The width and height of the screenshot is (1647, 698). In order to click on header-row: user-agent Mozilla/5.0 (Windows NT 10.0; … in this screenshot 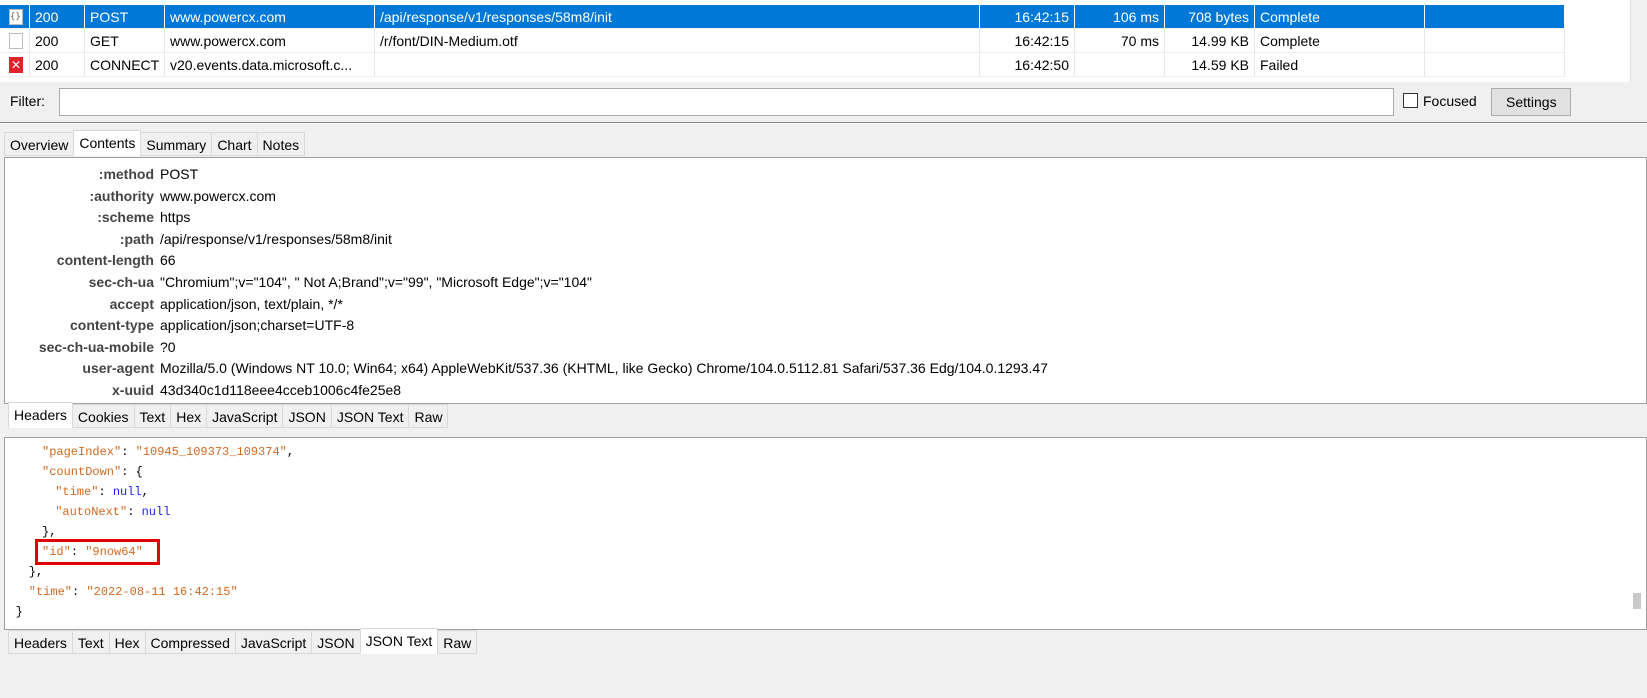, I will do `click(815, 368)`.